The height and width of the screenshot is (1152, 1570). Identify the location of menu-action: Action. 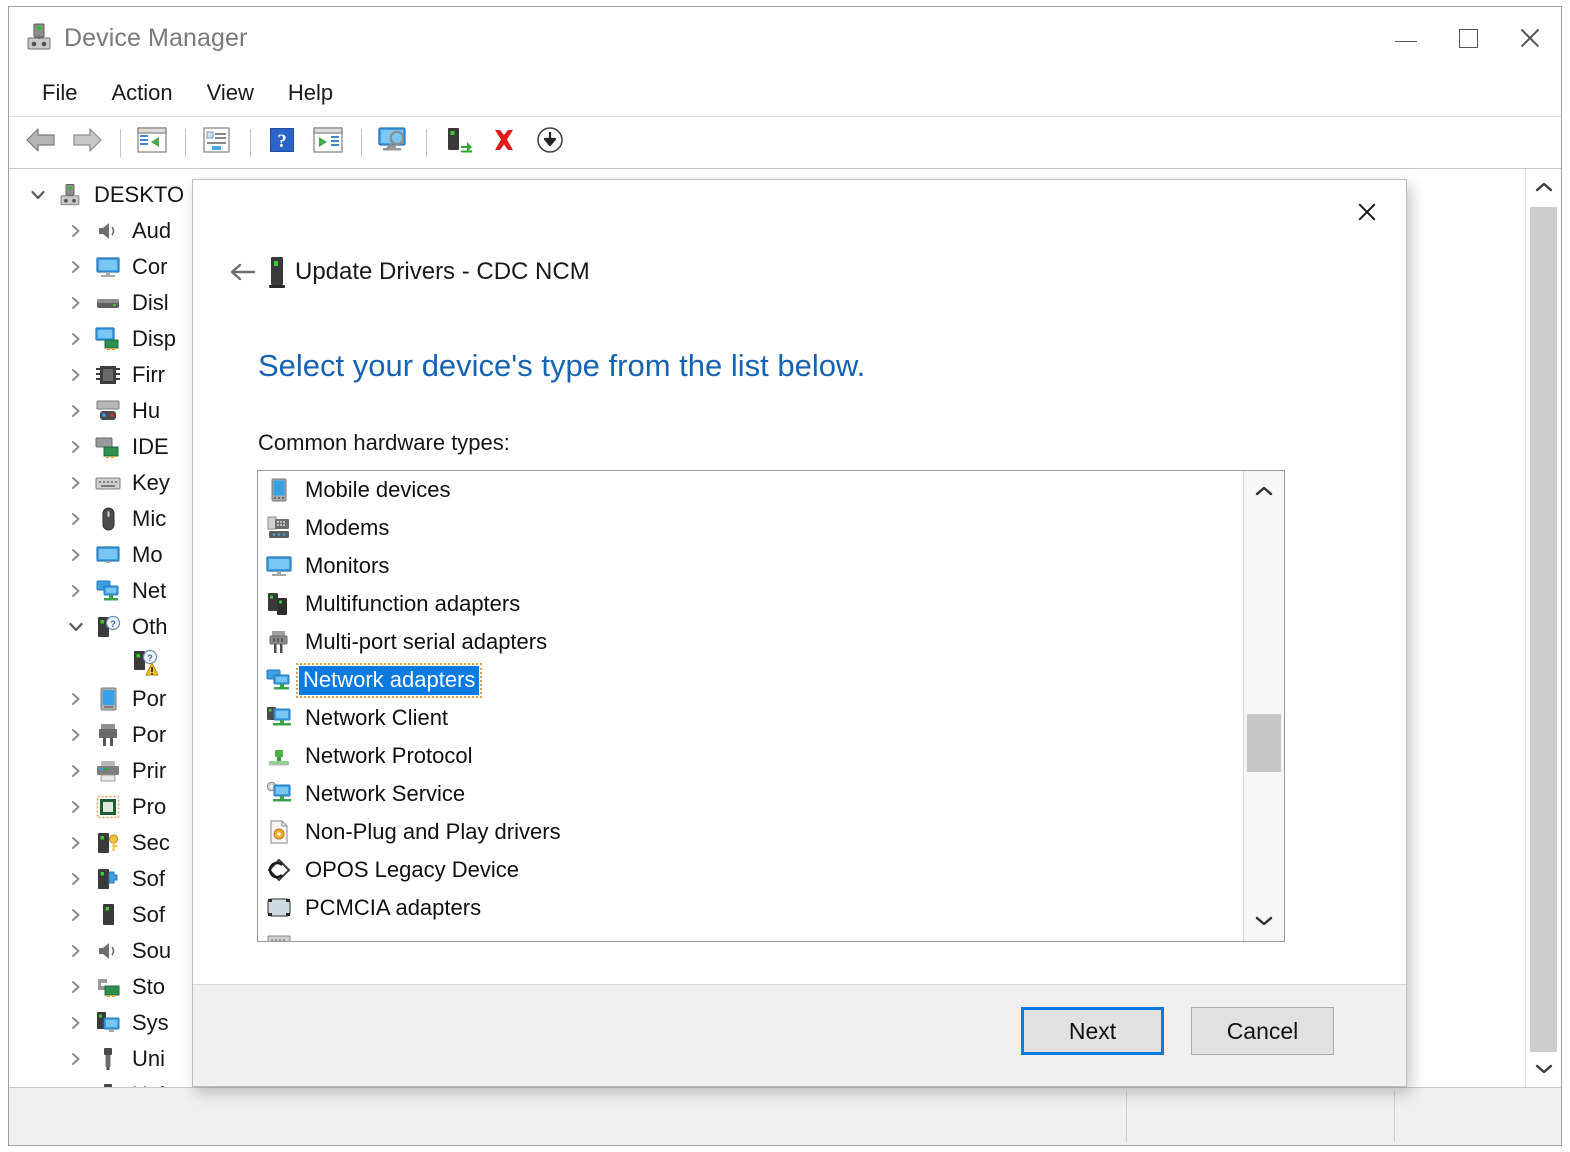
(141, 93).